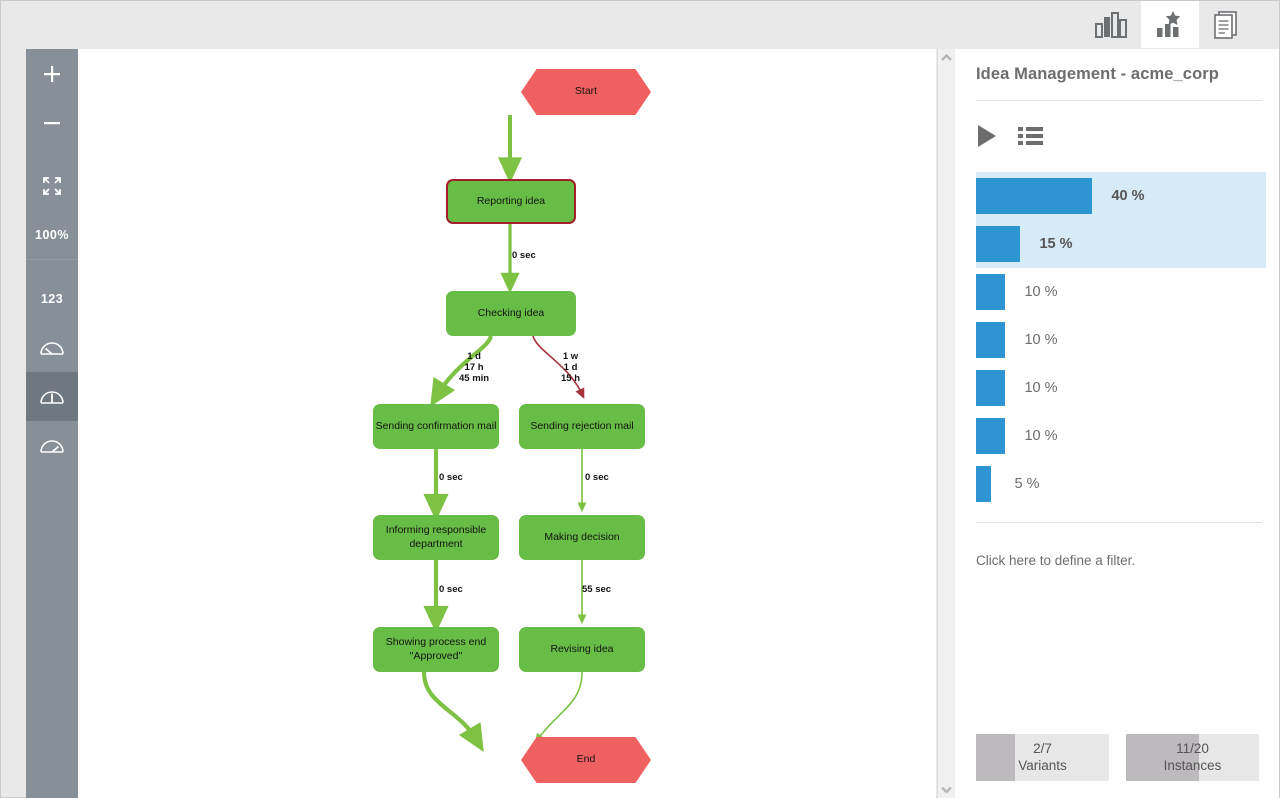  I want to click on chevron-up-icon, so click(946, 57).